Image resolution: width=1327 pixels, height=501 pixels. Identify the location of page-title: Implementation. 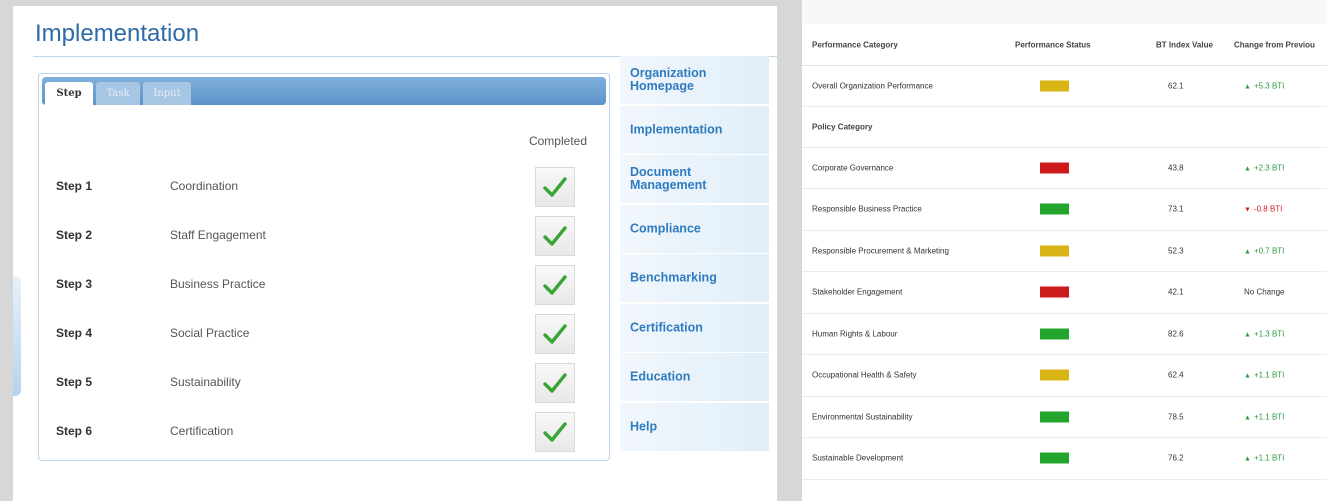
(117, 33).